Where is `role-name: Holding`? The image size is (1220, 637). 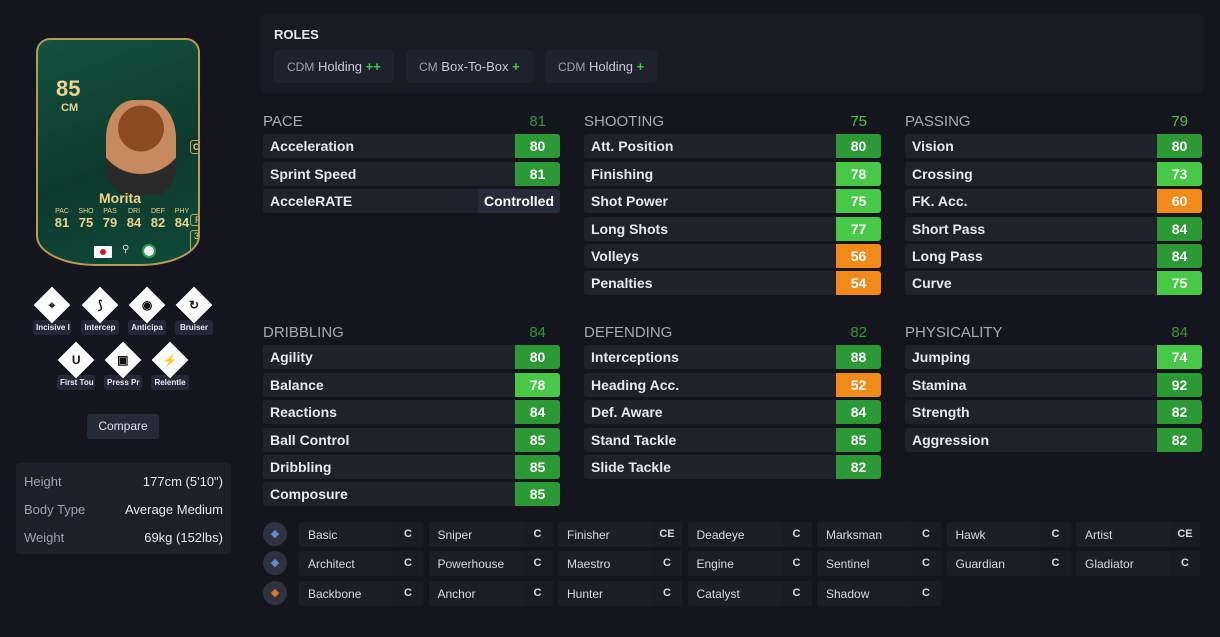
role-name: Holding is located at coordinates (611, 66).